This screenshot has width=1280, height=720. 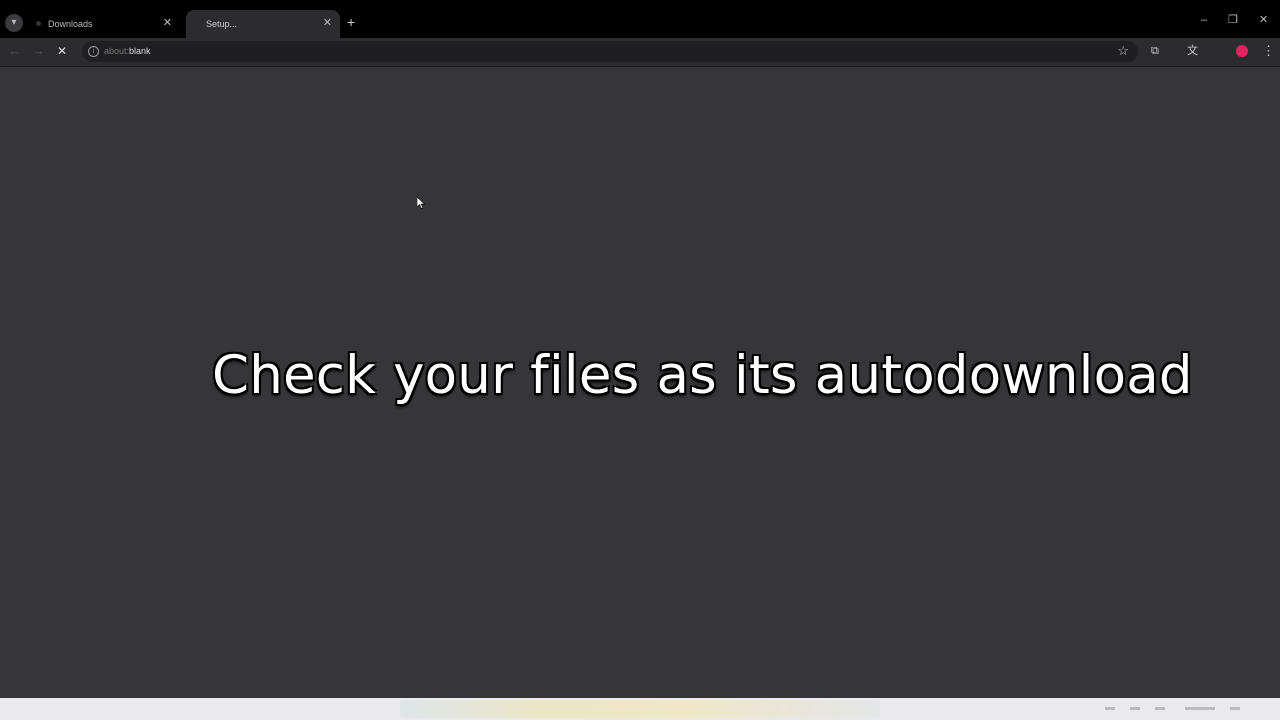 I want to click on profile-avatar, so click(x=1242, y=51).